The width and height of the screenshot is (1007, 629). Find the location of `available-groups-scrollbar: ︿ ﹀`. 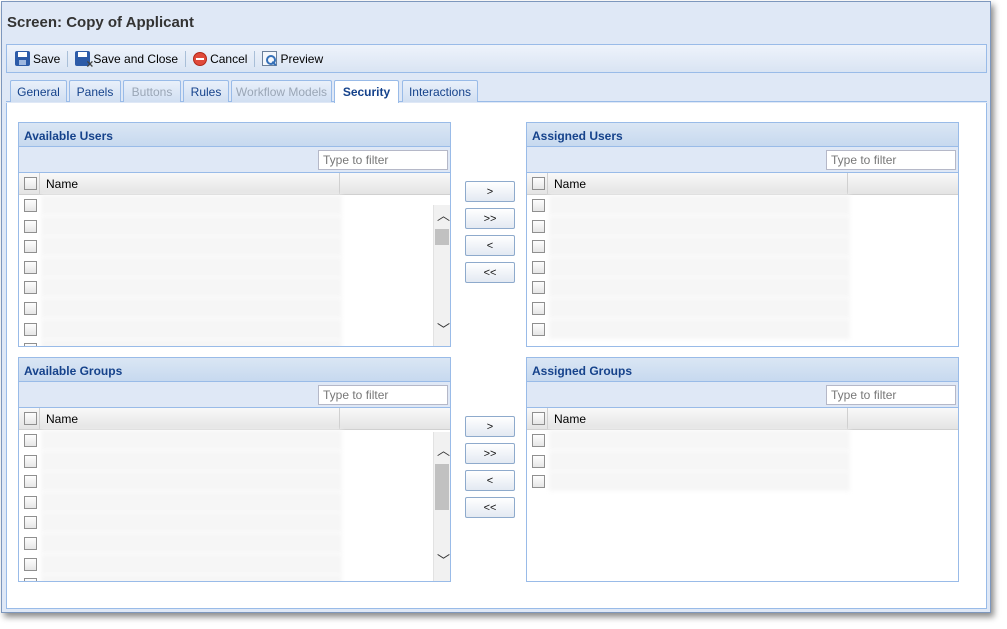

available-groups-scrollbar: ︿ ﹀ is located at coordinates (441, 506).